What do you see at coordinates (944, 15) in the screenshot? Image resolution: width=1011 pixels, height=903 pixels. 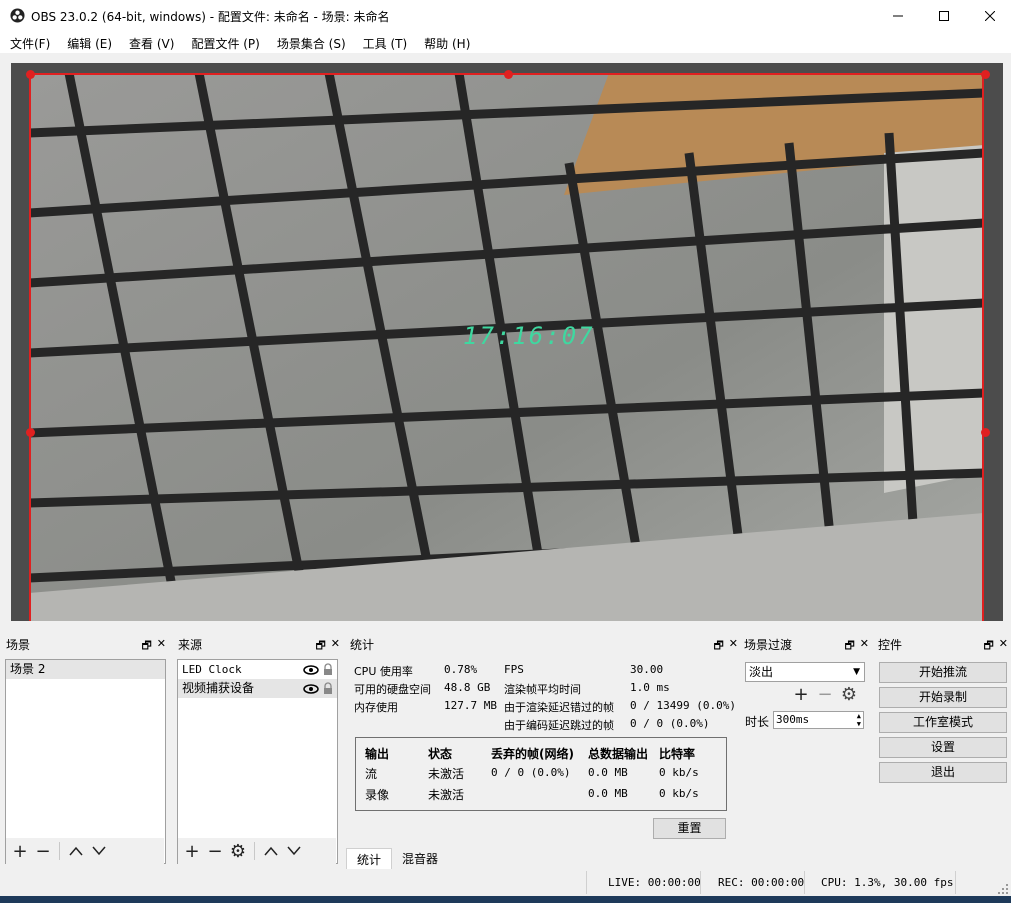 I see `maximize-button` at bounding box center [944, 15].